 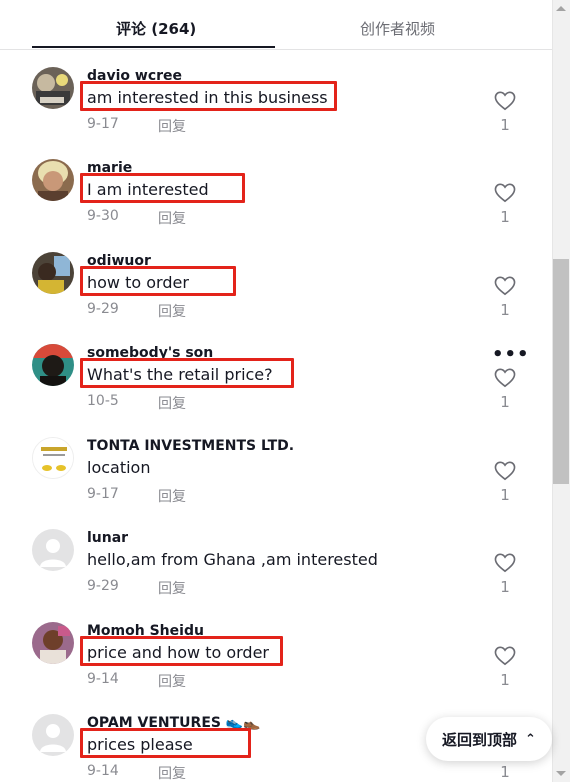 What do you see at coordinates (153, 47) in the screenshot?
I see `active-tab-indicator` at bounding box center [153, 47].